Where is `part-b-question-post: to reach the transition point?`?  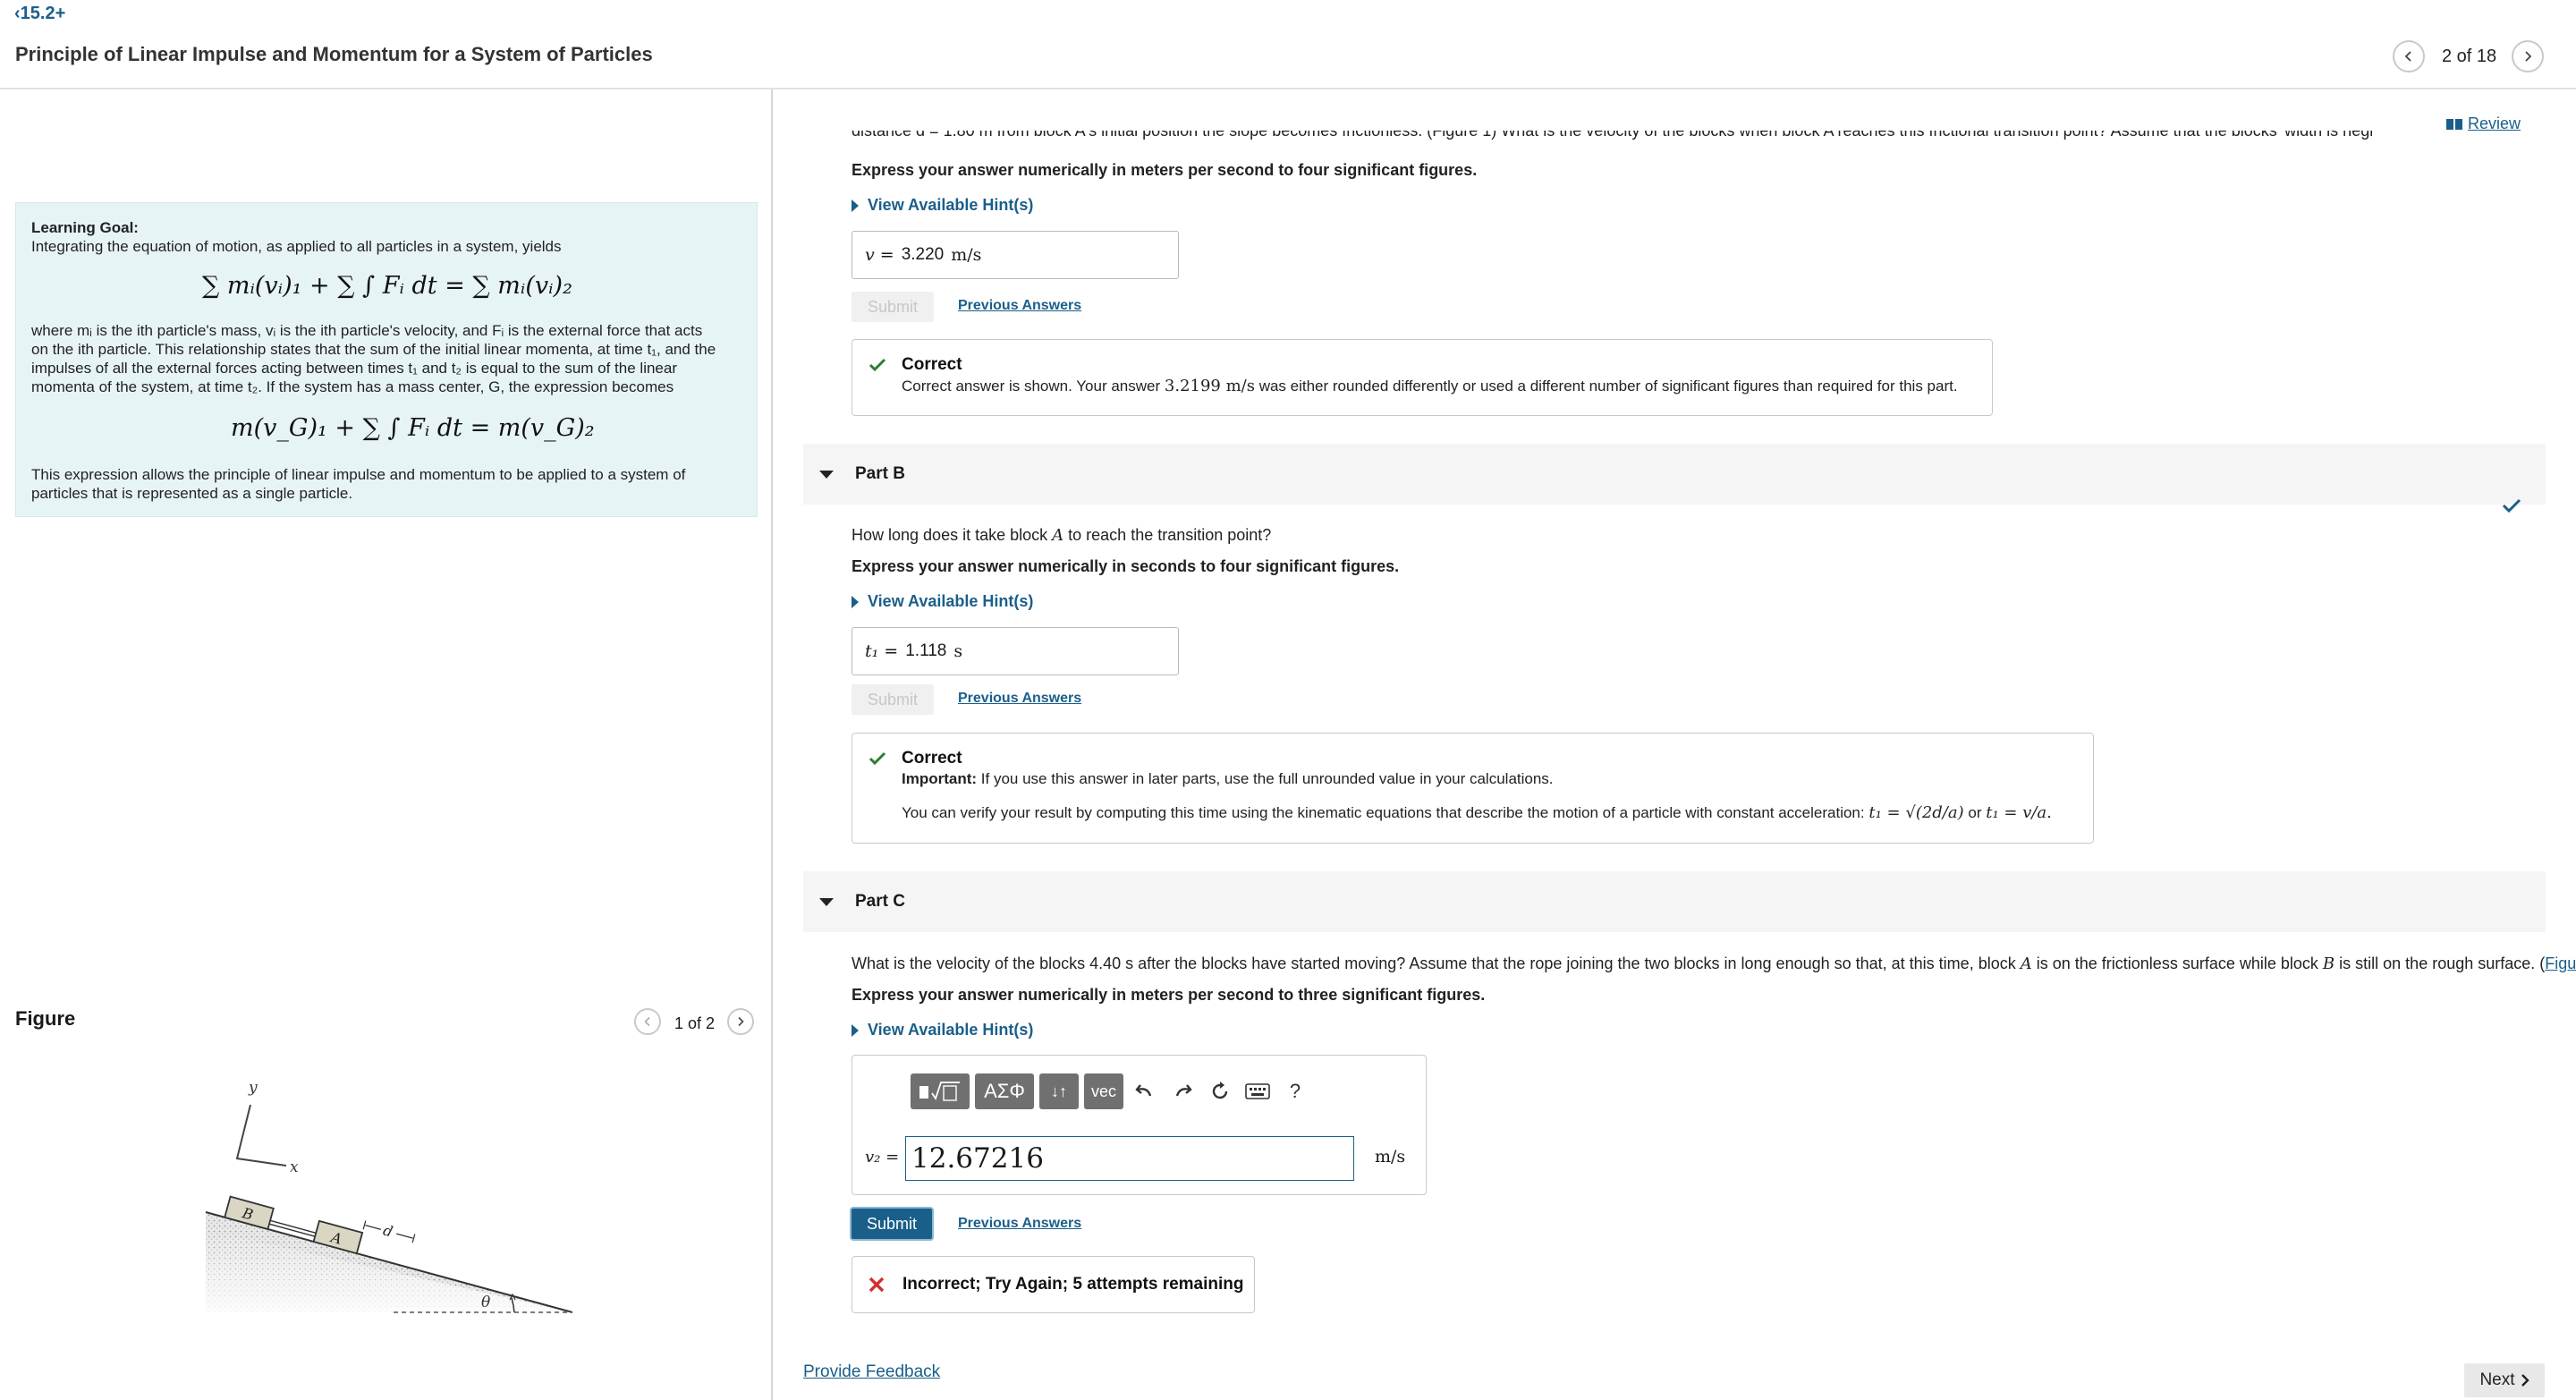
part-b-question-post: to reach the transition point? is located at coordinates (1170, 535).